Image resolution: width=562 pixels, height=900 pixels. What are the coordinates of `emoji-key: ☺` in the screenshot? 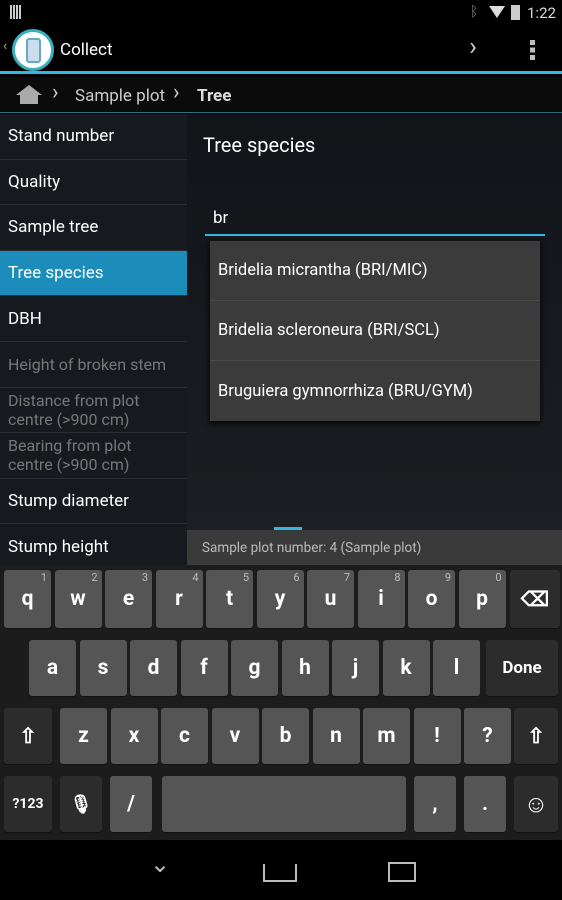 It's located at (536, 804).